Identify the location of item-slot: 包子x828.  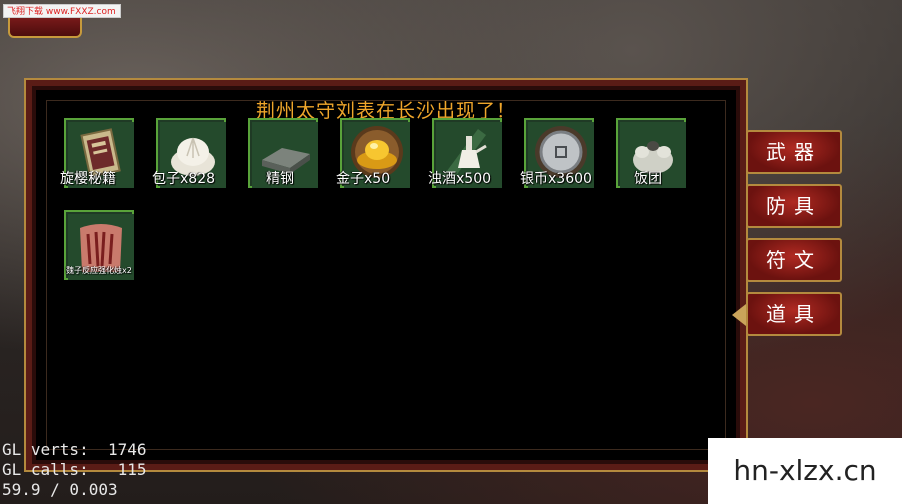
(189, 153).